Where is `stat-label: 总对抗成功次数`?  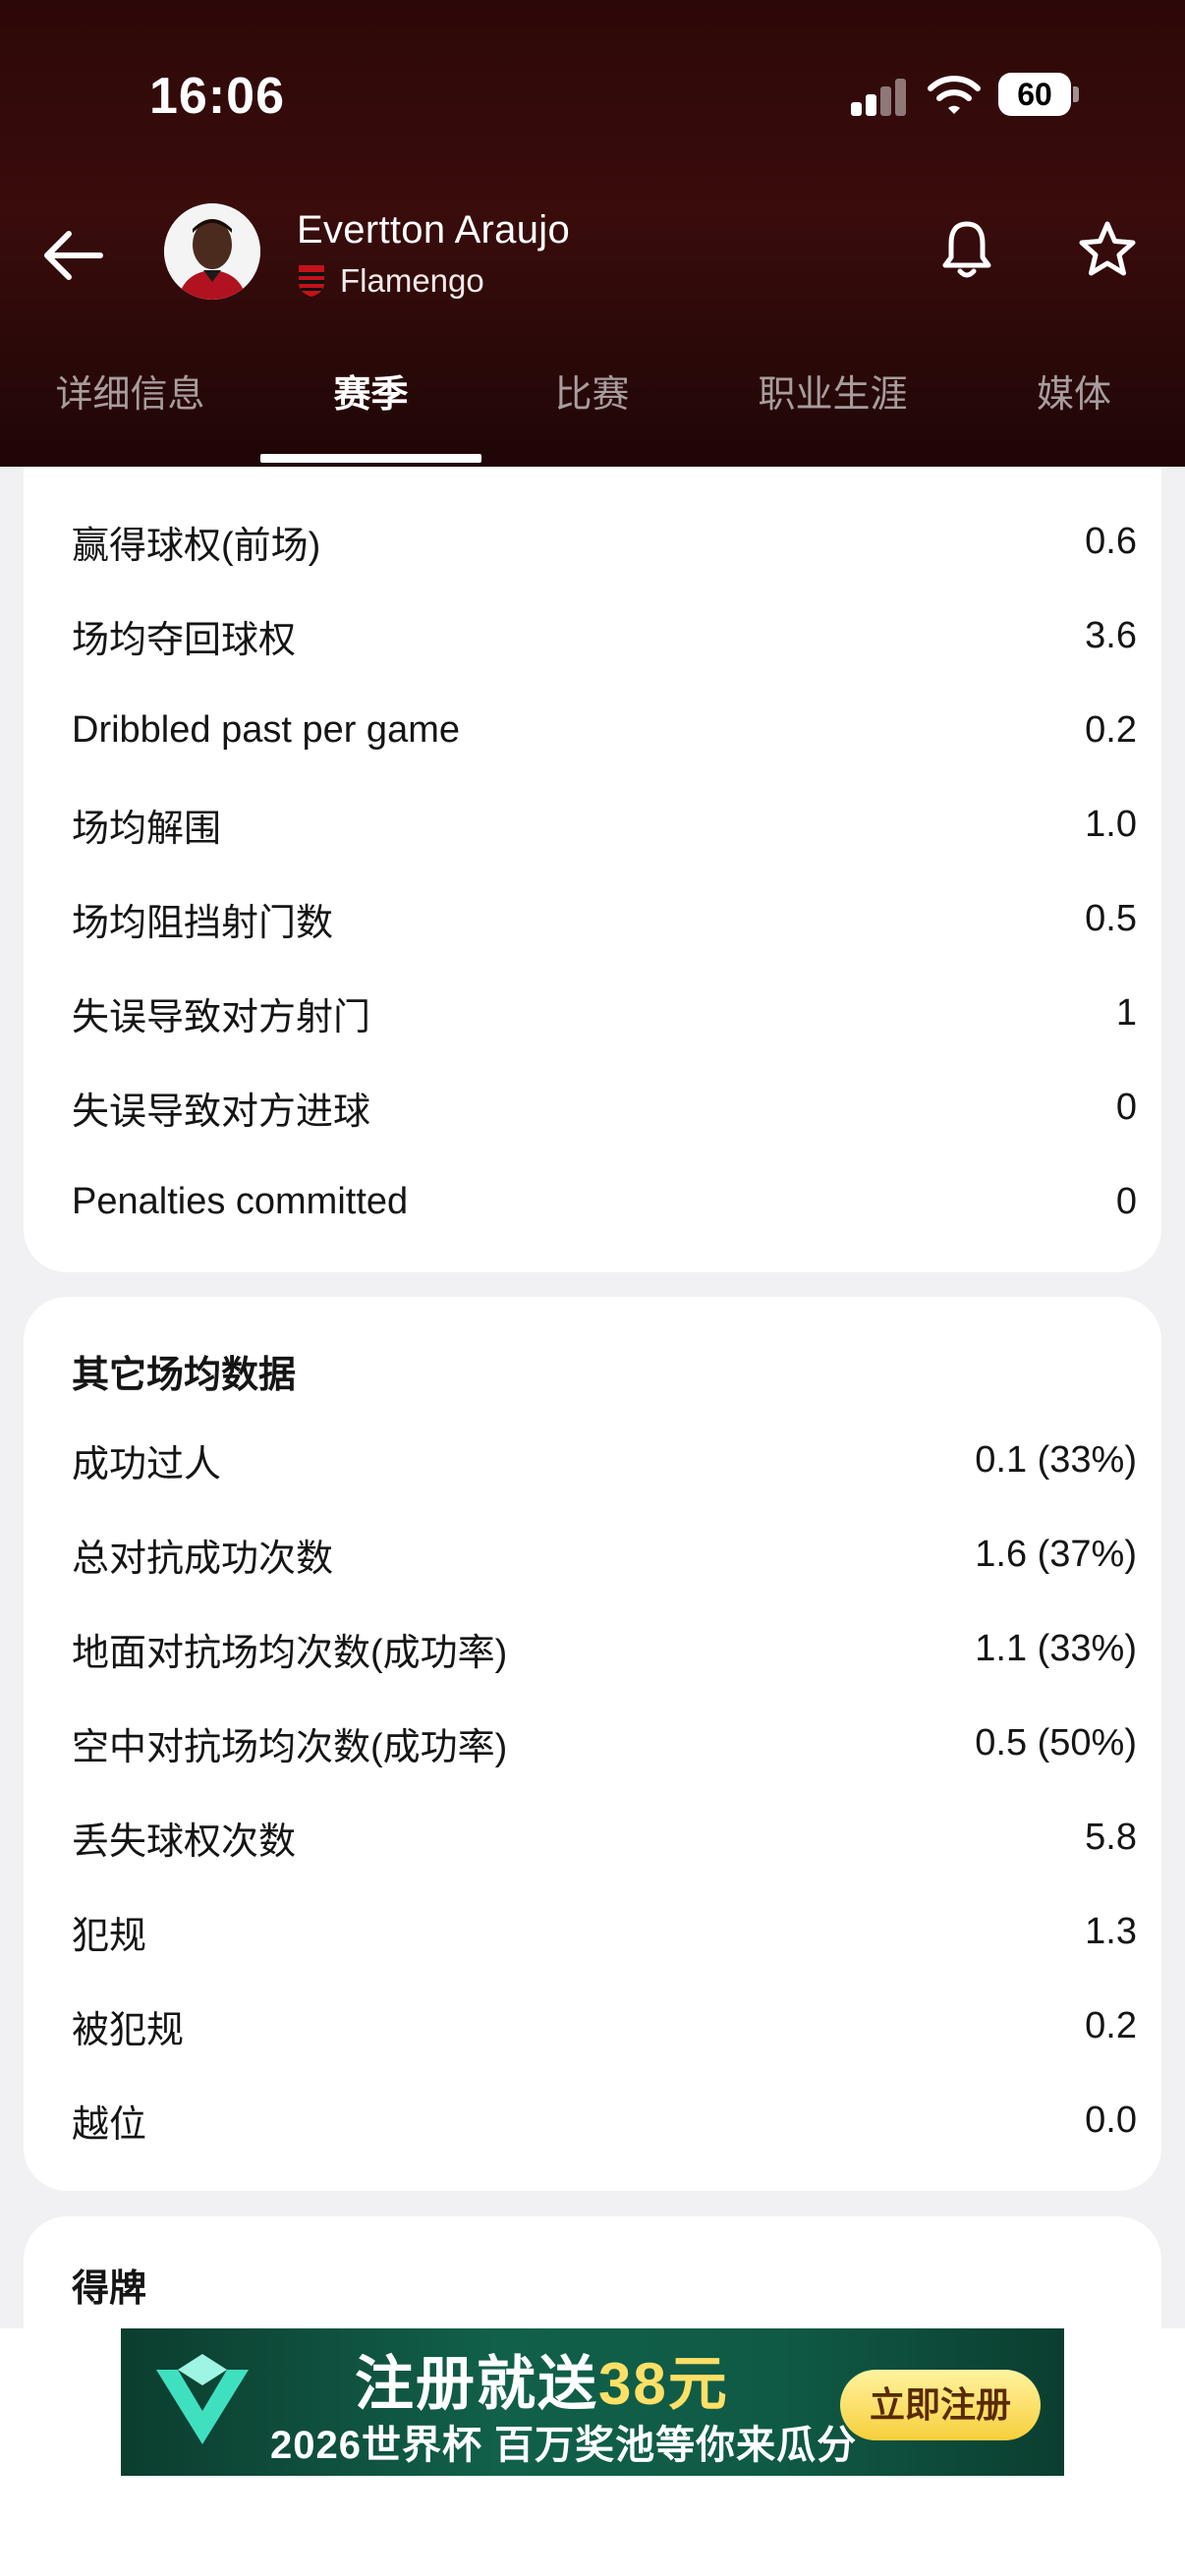 stat-label: 总对抗成功次数 is located at coordinates (203, 1559).